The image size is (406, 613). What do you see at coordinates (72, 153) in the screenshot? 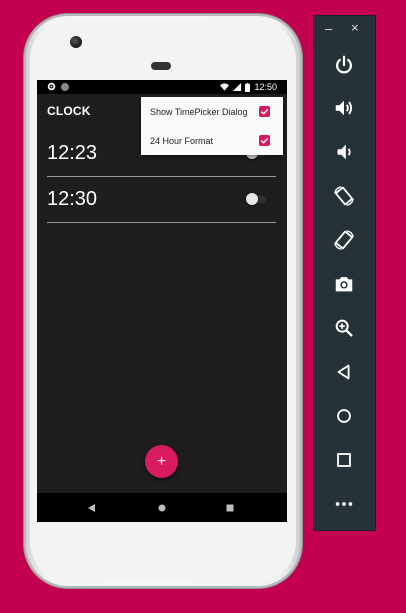
I see `alarm-time: 12:23` at bounding box center [72, 153].